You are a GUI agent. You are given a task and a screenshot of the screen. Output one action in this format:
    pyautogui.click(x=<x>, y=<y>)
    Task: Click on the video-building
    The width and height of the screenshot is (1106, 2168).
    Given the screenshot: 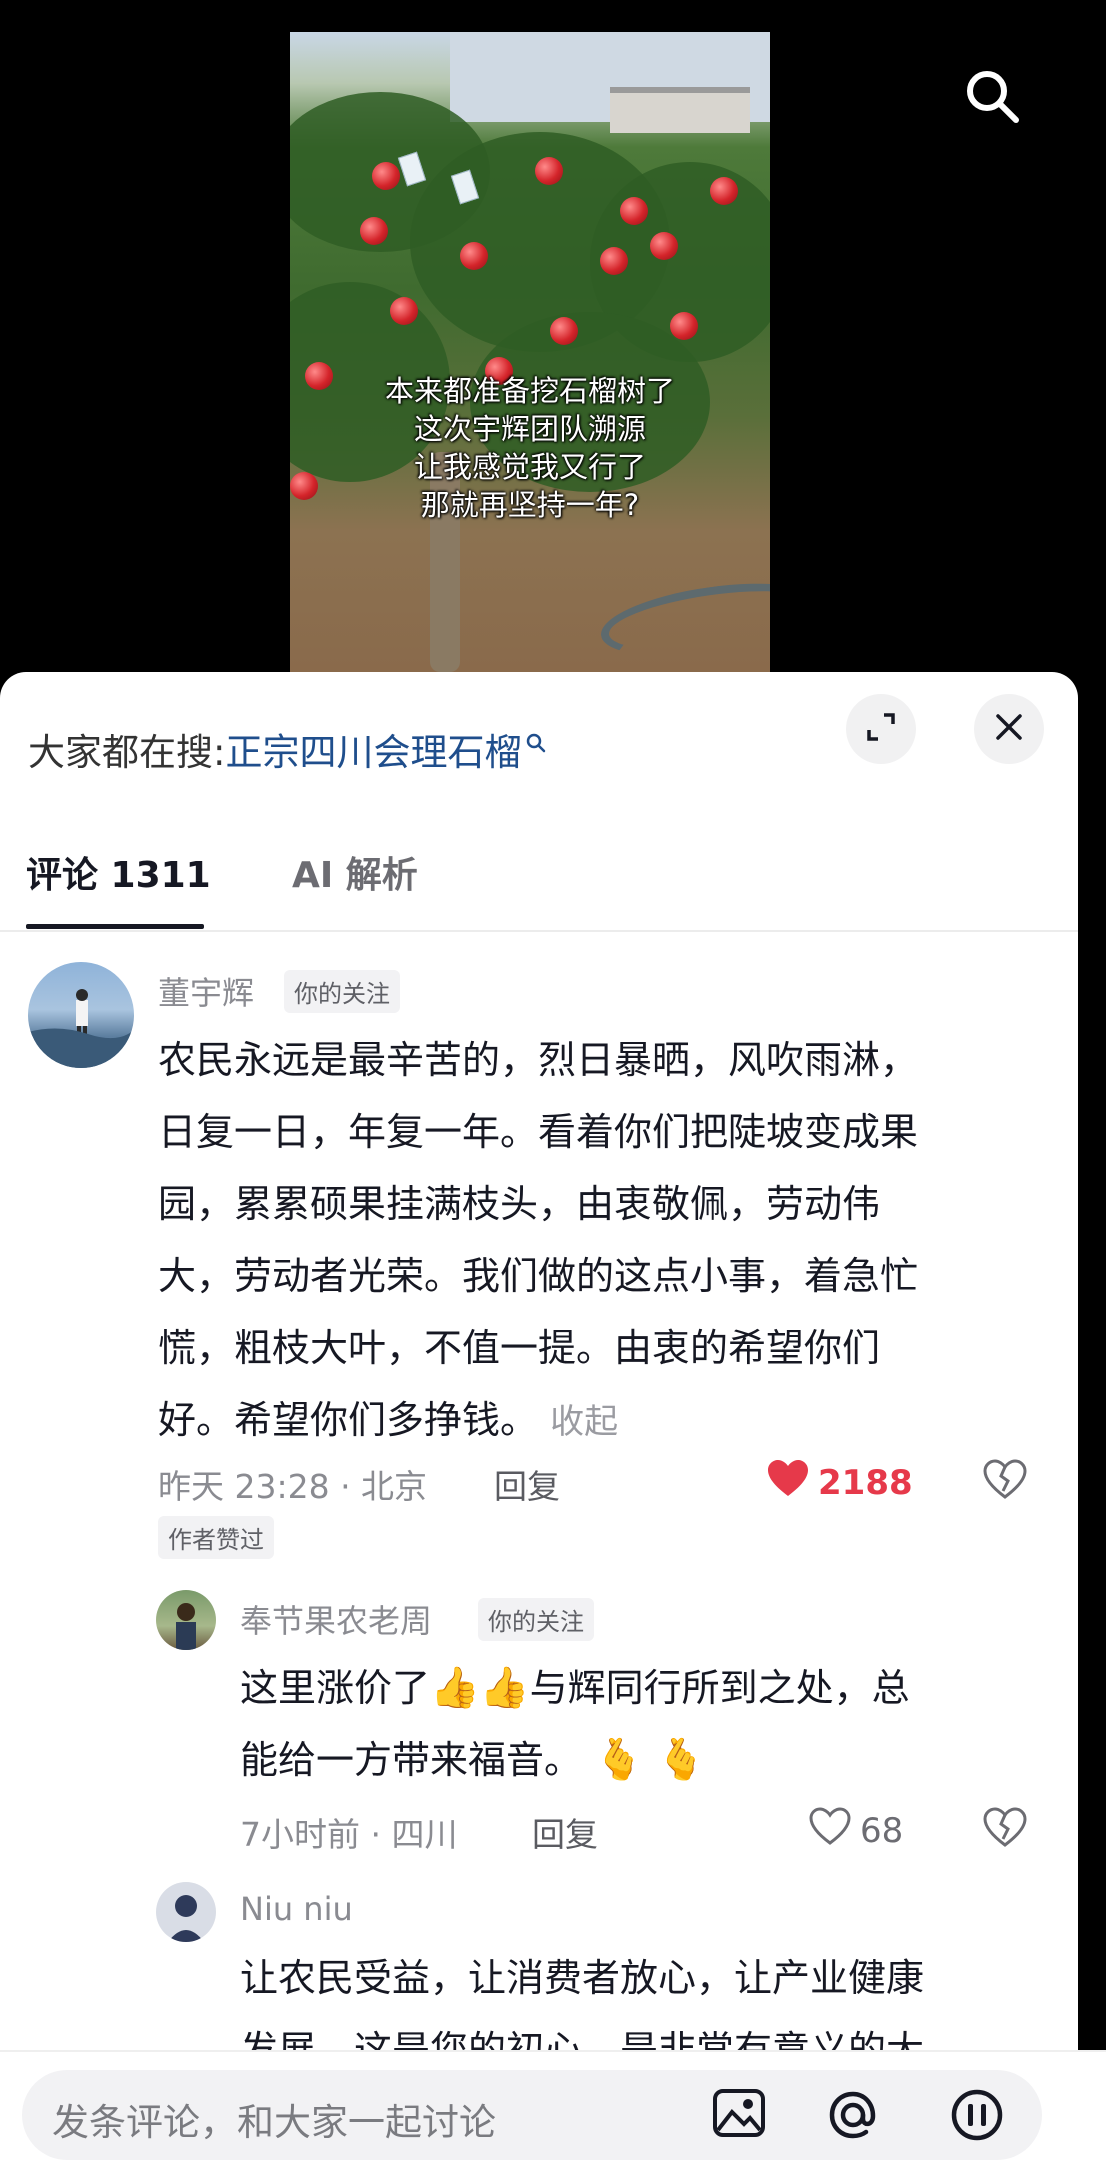 What is the action you would take?
    pyautogui.click(x=680, y=110)
    